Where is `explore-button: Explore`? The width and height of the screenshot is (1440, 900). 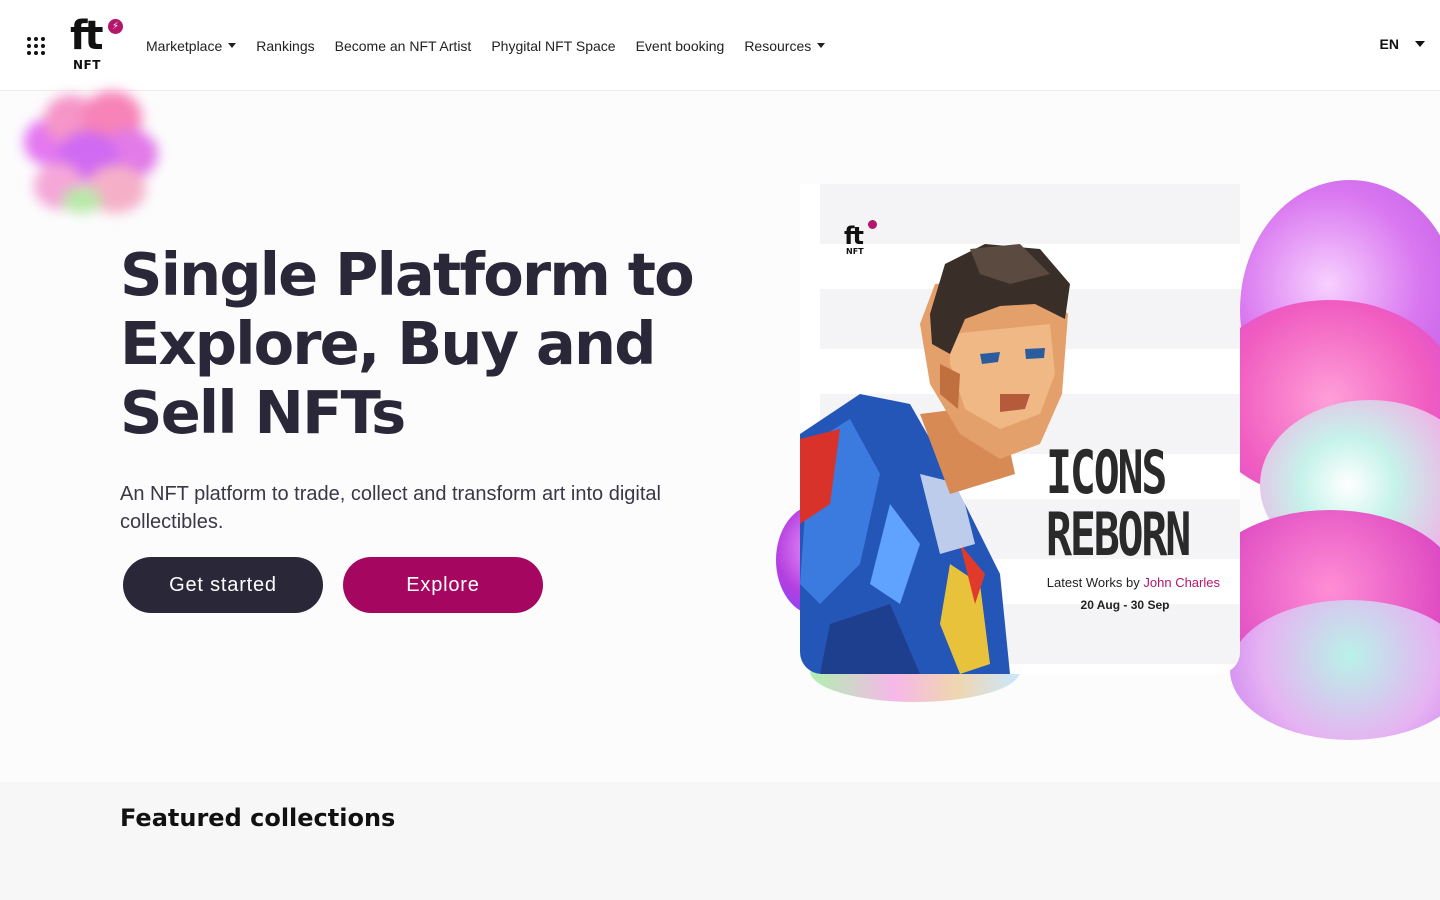 explore-button: Explore is located at coordinates (443, 585).